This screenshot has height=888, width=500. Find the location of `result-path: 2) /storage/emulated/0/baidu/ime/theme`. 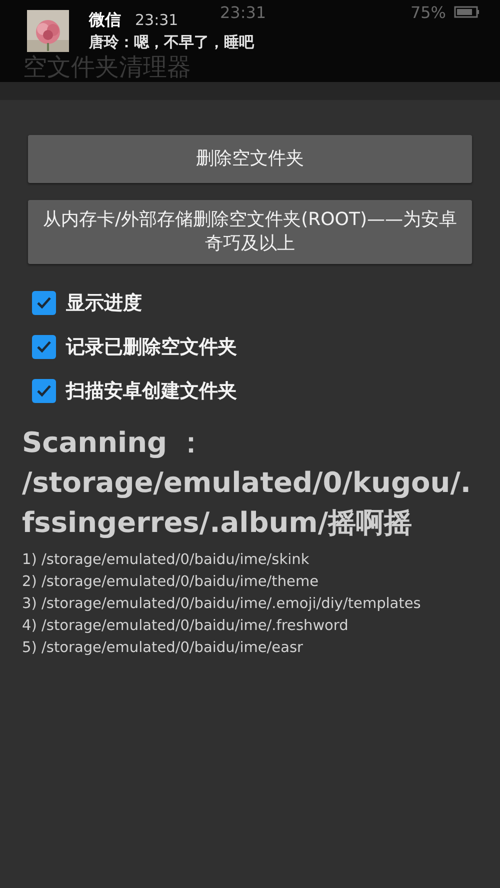

result-path: 2) /storage/emulated/0/baidu/ime/theme is located at coordinates (171, 582).